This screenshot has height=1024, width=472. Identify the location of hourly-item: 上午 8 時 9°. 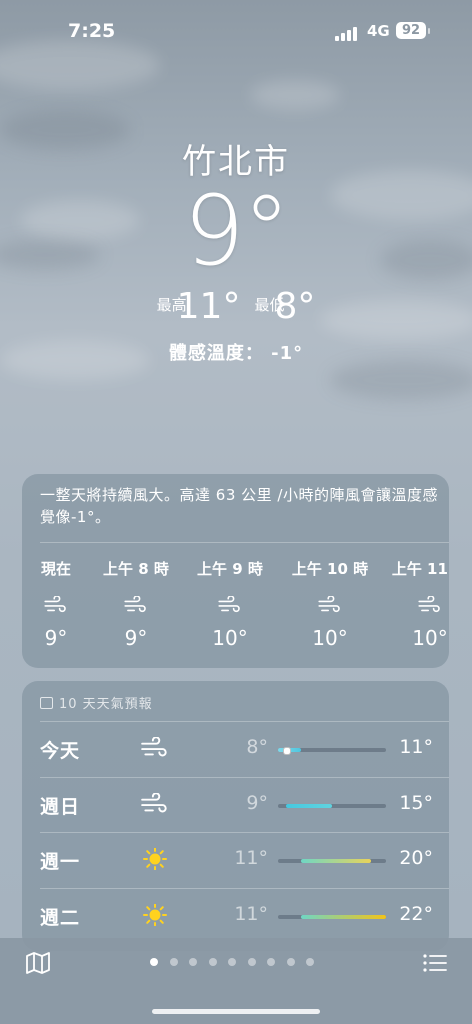
(136, 604).